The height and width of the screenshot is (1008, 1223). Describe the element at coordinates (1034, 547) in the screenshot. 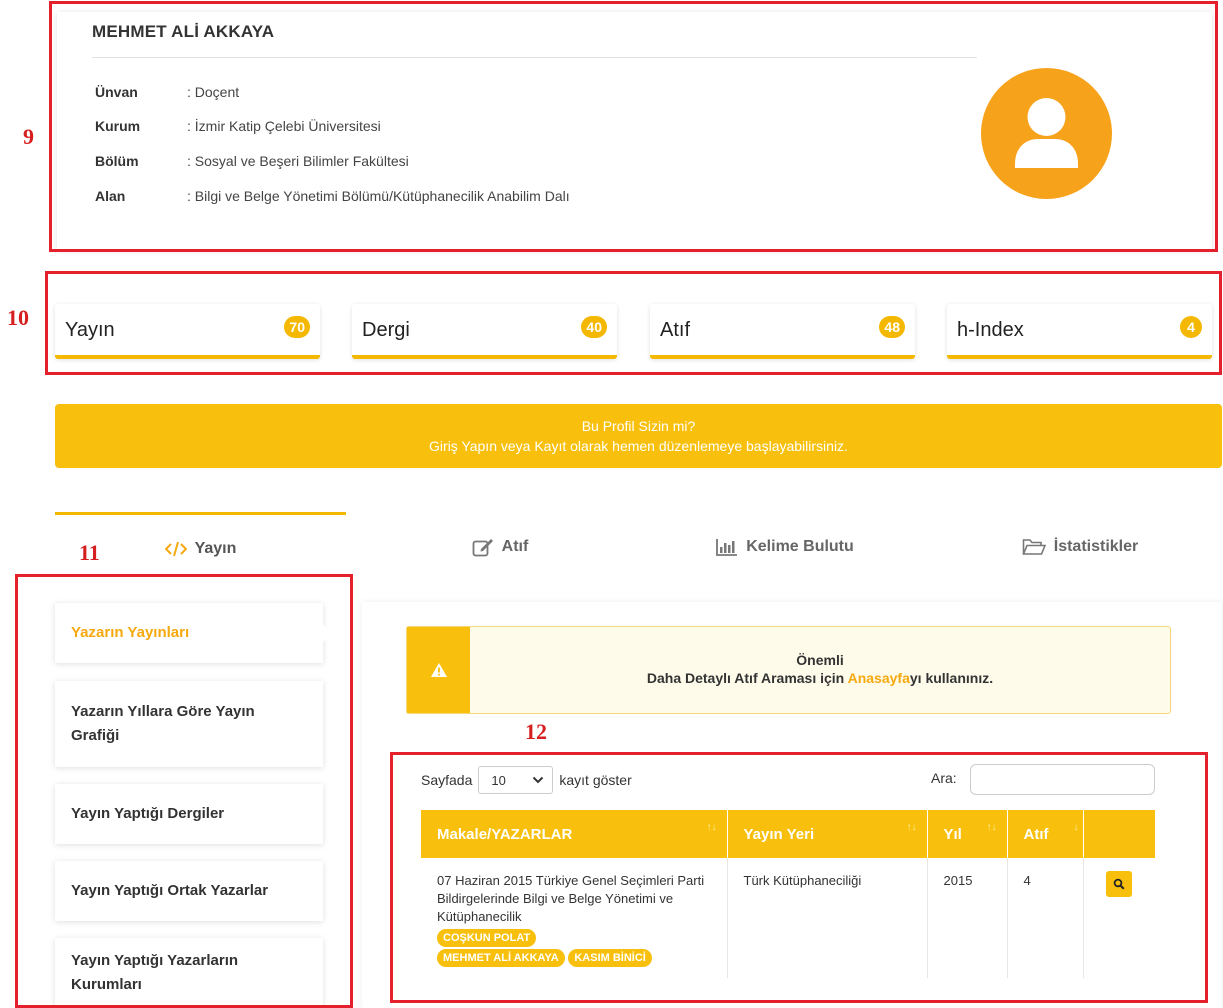

I see `folder-open-icon` at that location.